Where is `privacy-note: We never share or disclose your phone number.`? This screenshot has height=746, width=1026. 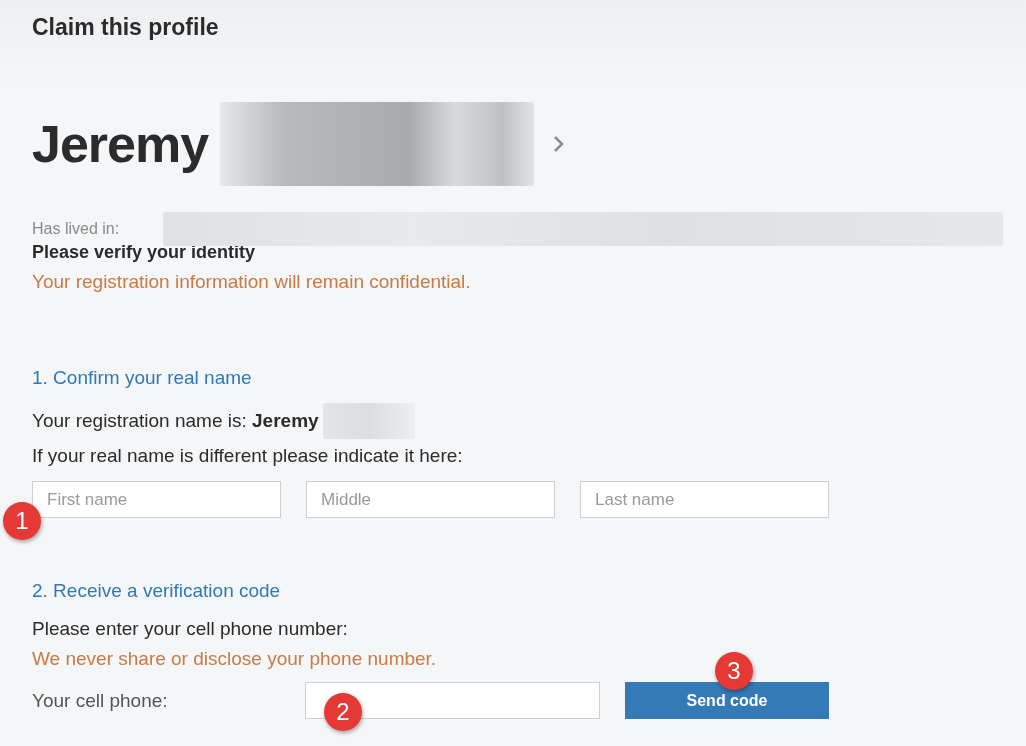 privacy-note: We never share or disclose your phone number. is located at coordinates (235, 659).